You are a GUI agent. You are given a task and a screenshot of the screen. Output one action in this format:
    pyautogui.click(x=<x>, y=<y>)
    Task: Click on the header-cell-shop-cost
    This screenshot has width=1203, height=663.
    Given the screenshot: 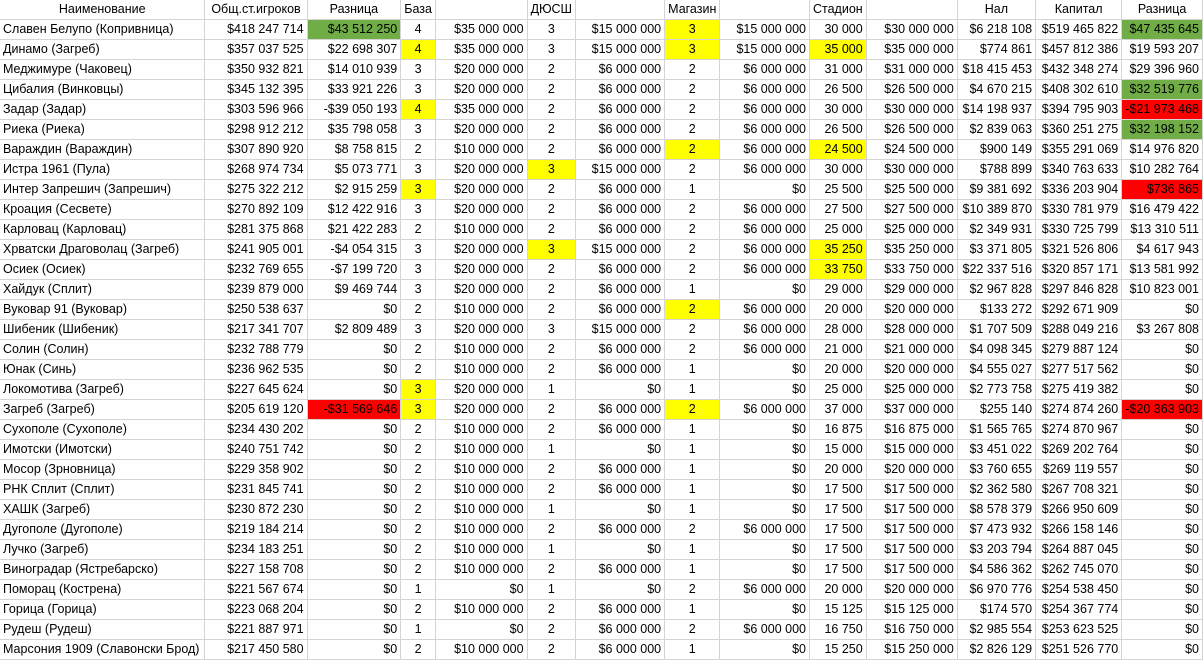 What is the action you would take?
    pyautogui.click(x=764, y=10)
    